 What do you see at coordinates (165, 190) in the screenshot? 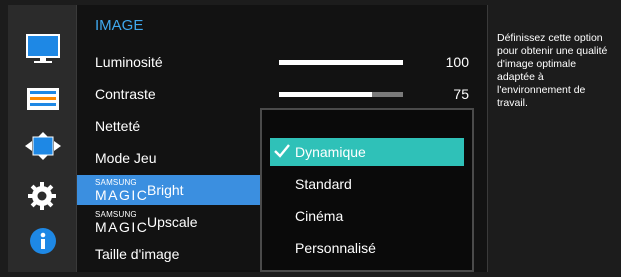
I see `menu-item-suffix: Bright` at bounding box center [165, 190].